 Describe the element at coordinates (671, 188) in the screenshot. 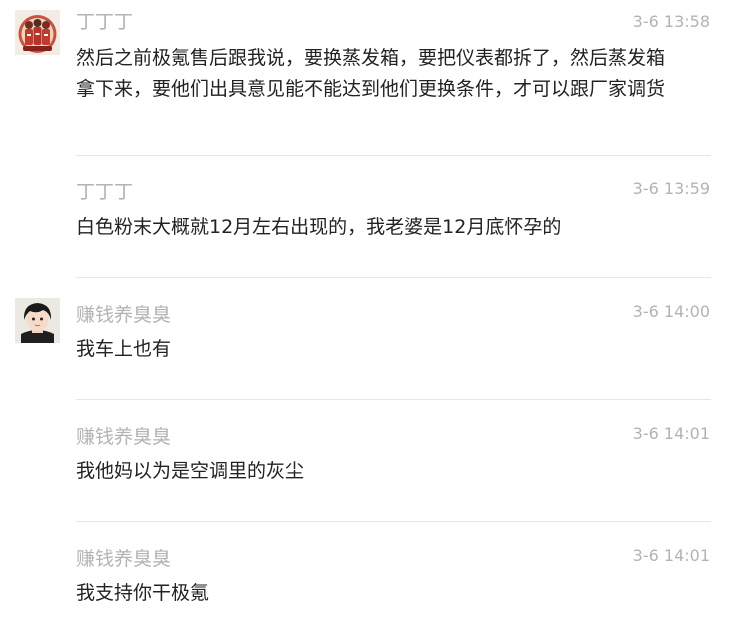

I see `comment-timestamp: 3-6 13:59` at that location.